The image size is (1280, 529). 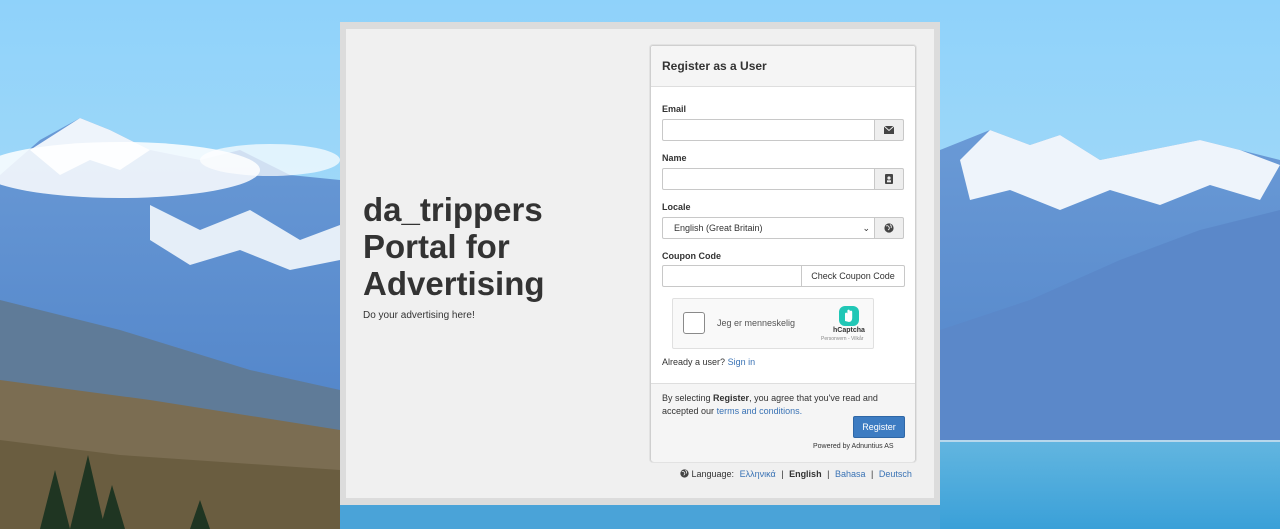 I want to click on captcha-label: Jeg er menneskelig, so click(x=756, y=323).